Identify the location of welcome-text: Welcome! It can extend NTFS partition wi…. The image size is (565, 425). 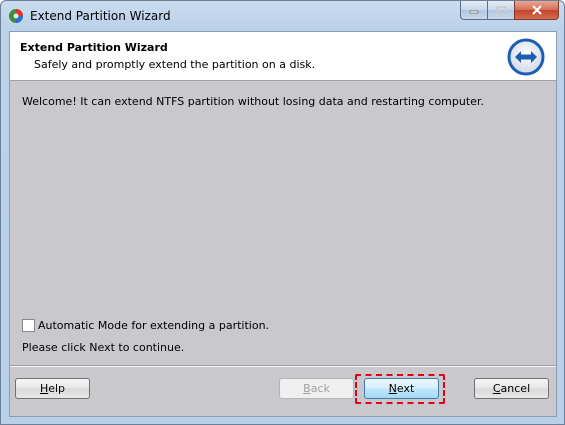
(253, 101).